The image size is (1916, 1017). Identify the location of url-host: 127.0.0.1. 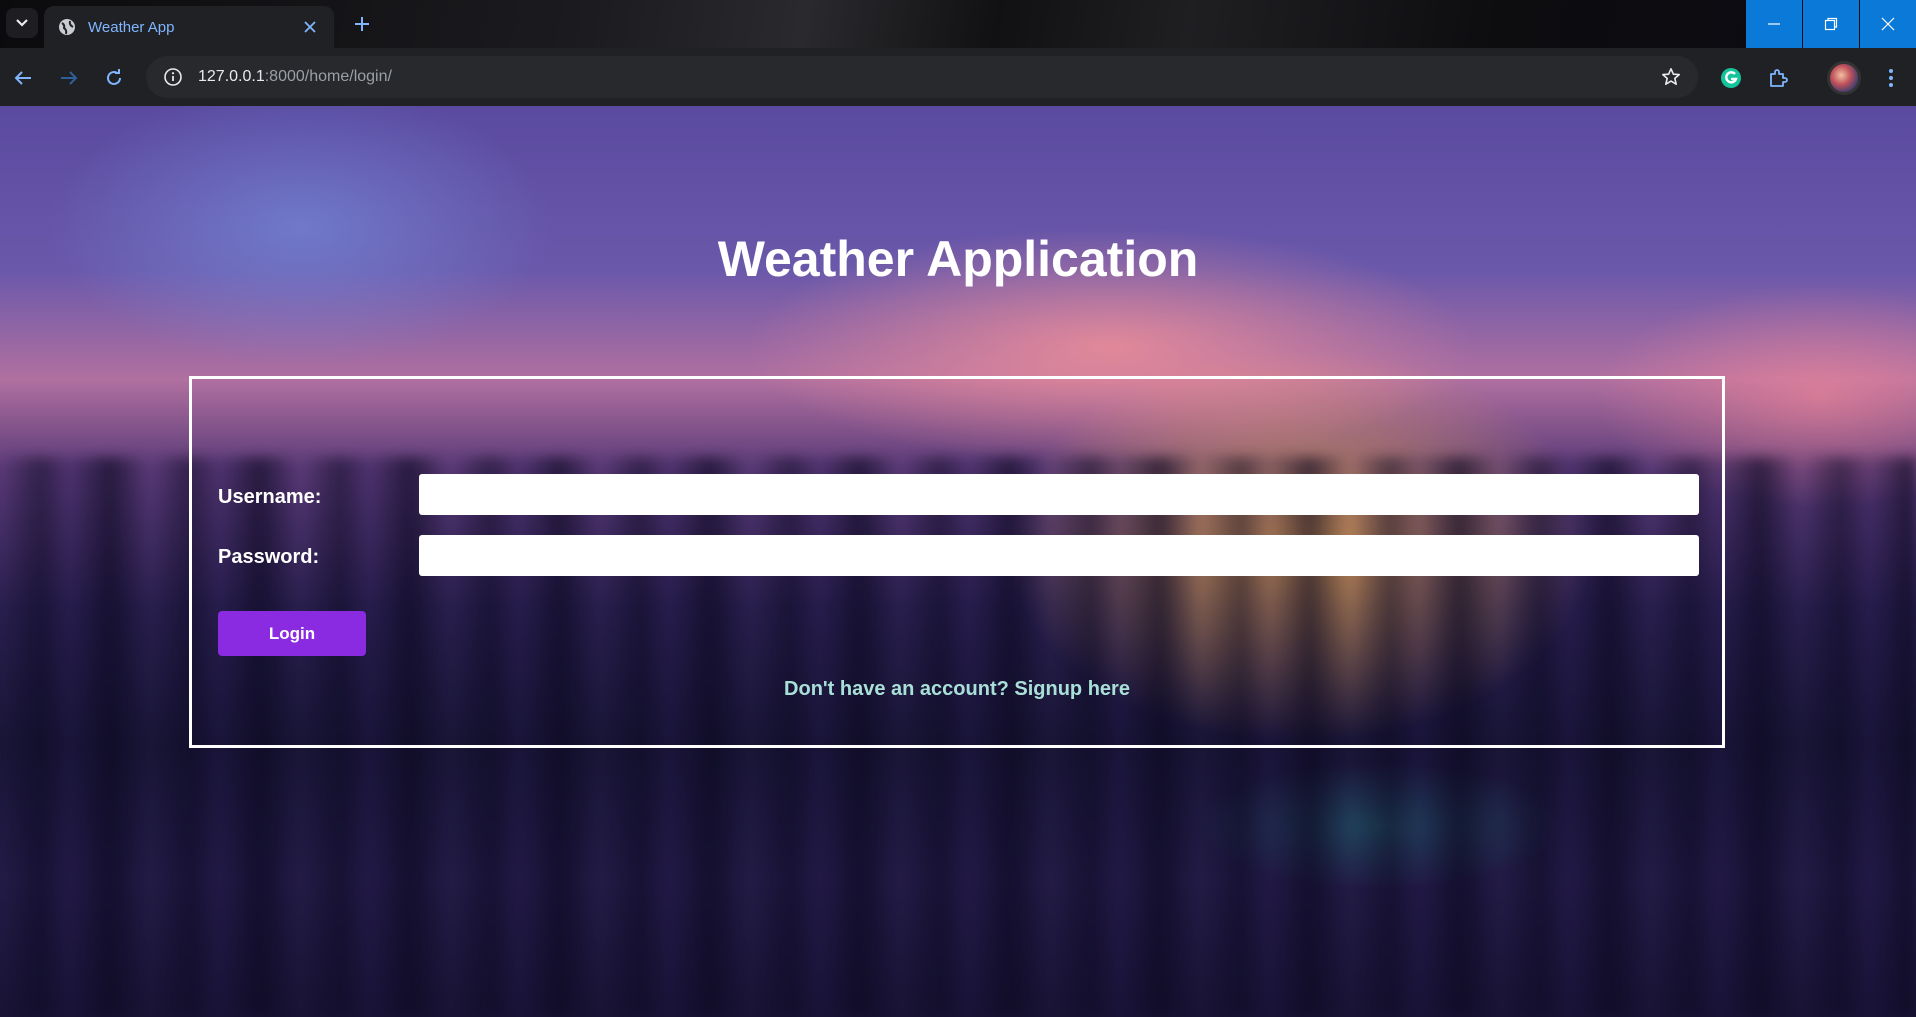
(231, 76).